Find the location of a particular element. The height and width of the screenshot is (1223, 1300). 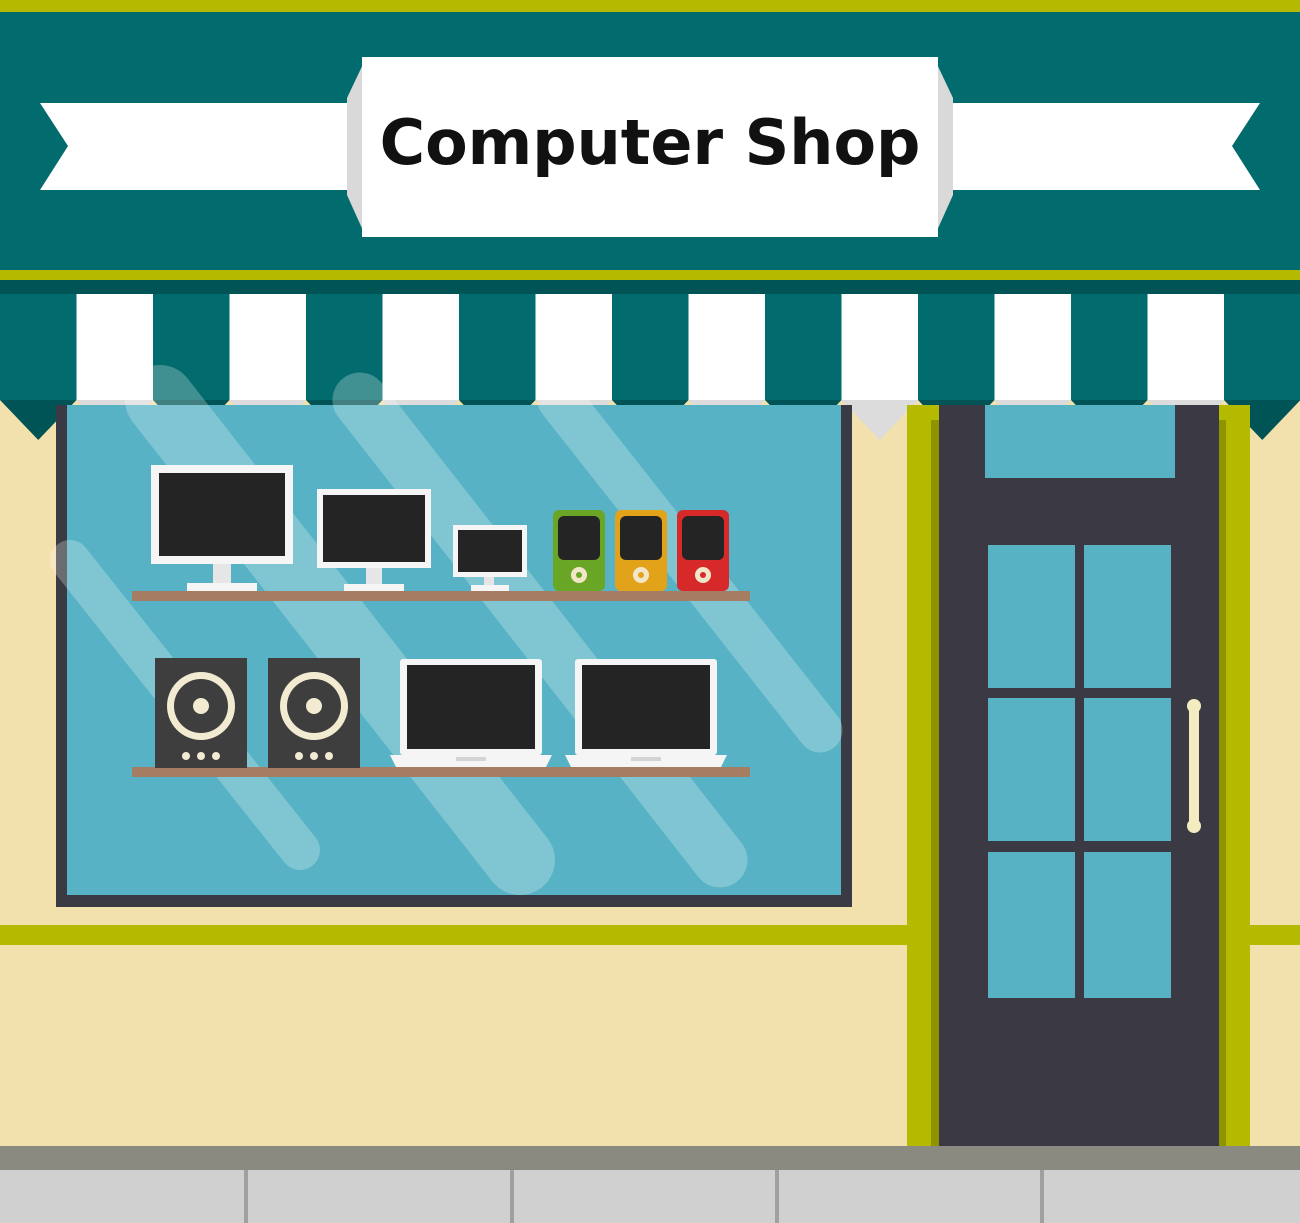

shop-title: Computer Shop is located at coordinates (650, 142).